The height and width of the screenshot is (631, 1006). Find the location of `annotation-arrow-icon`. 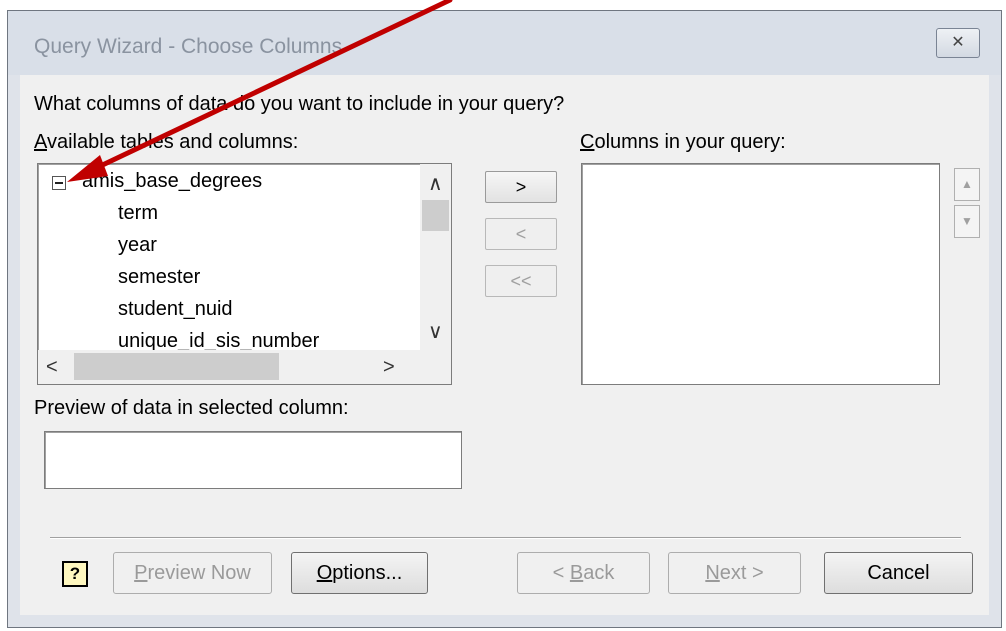

annotation-arrow-icon is located at coordinates (260, 91).